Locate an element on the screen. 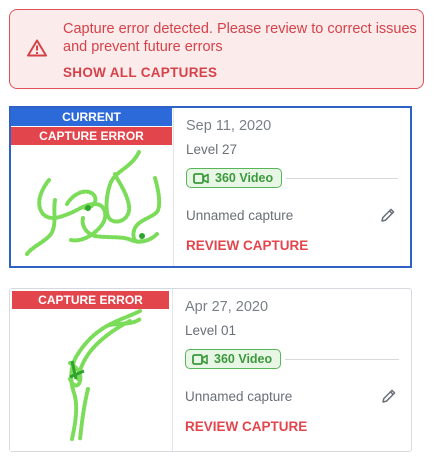  capture-thumbnail: CAPTURE ERROR is located at coordinates (91, 370).